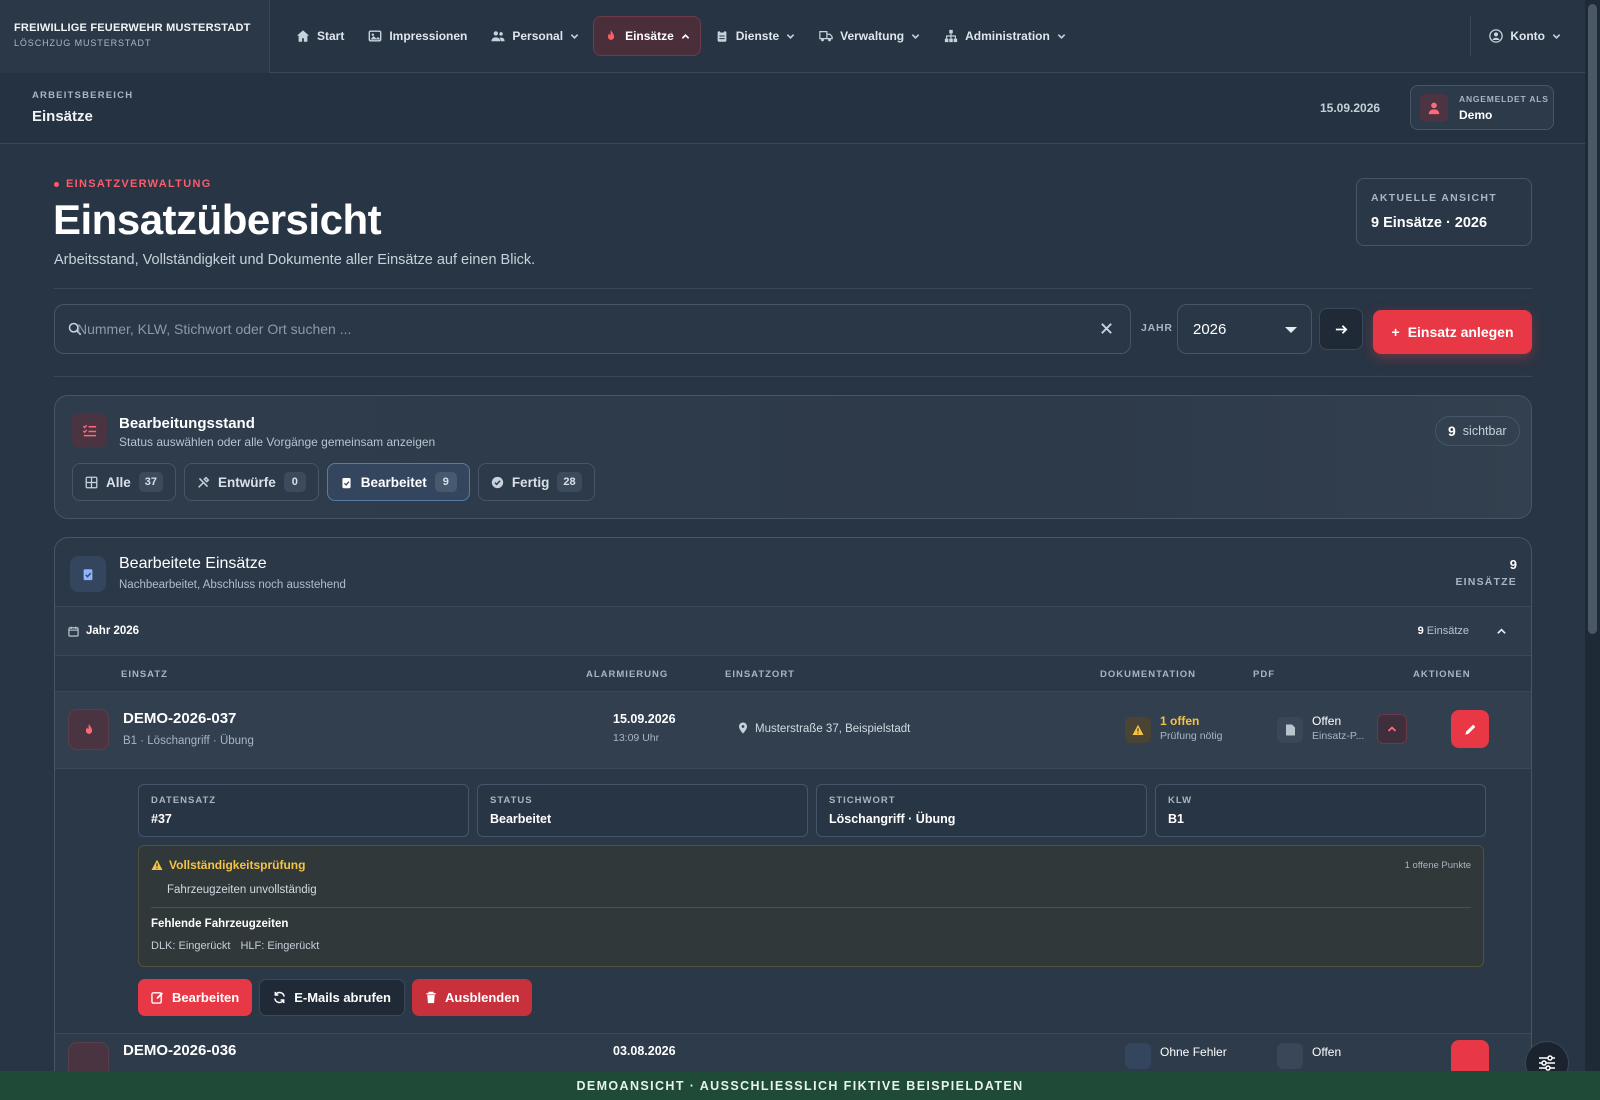  Describe the element at coordinates (118, 482) in the screenshot. I see `filter-label: Alle` at that location.